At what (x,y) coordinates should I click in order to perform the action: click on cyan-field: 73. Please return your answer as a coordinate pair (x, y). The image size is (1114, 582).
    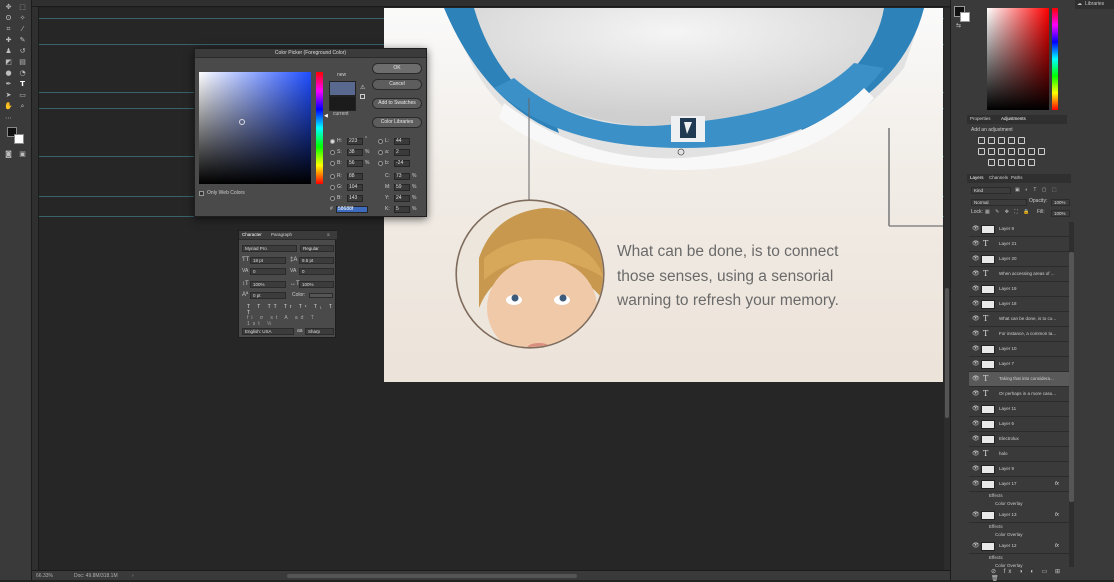
    Looking at the image, I should click on (402, 176).